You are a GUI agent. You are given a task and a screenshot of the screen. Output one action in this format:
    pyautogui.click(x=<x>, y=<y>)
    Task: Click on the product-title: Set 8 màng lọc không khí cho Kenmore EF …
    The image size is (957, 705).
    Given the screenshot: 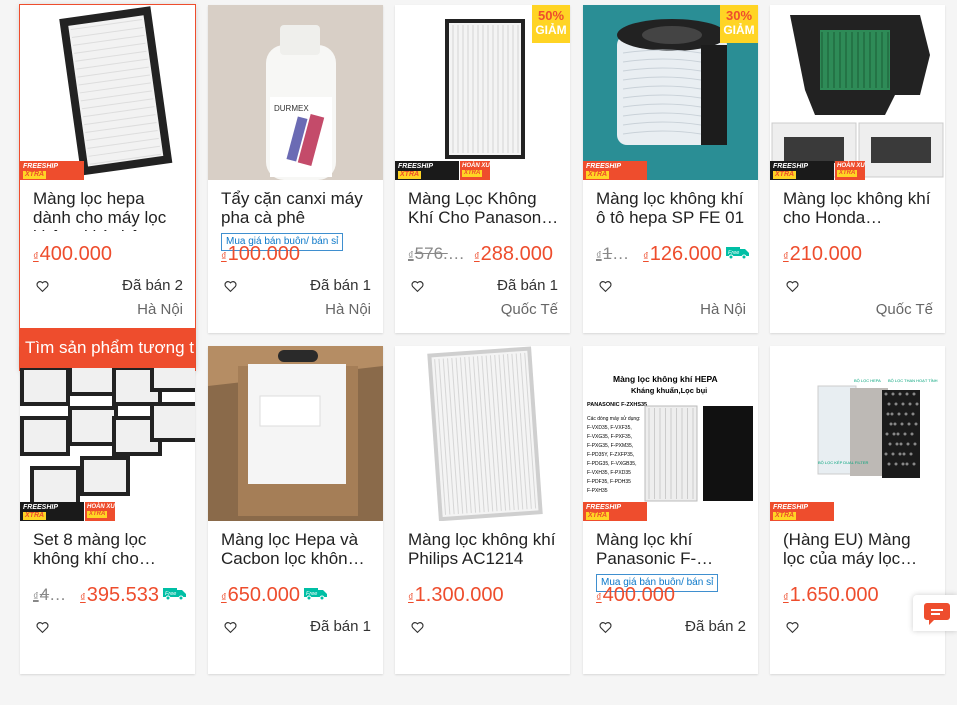 What is the action you would take?
    pyautogui.click(x=109, y=549)
    